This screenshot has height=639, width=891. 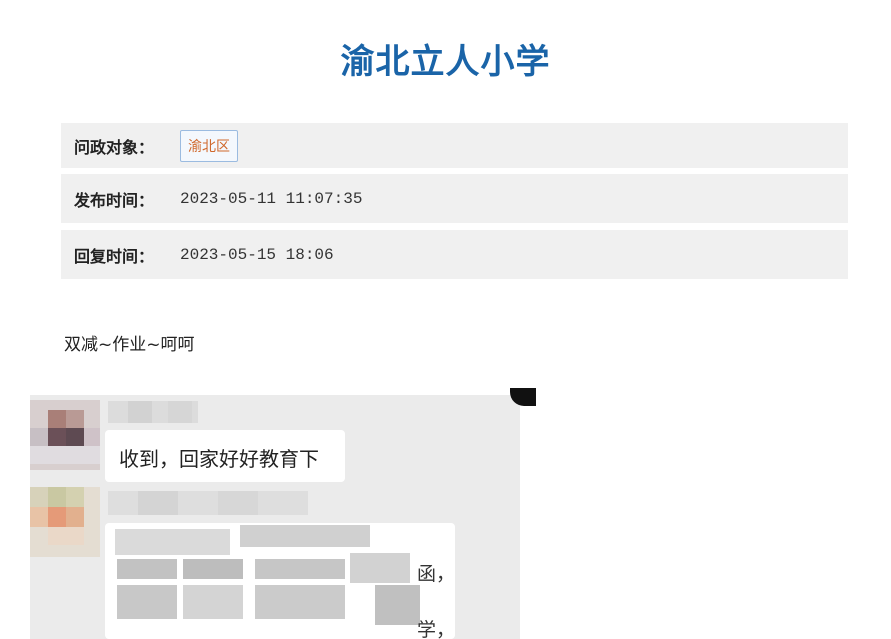 What do you see at coordinates (219, 459) in the screenshot?
I see `chat-message-1: 收到，回家好好教育下` at bounding box center [219, 459].